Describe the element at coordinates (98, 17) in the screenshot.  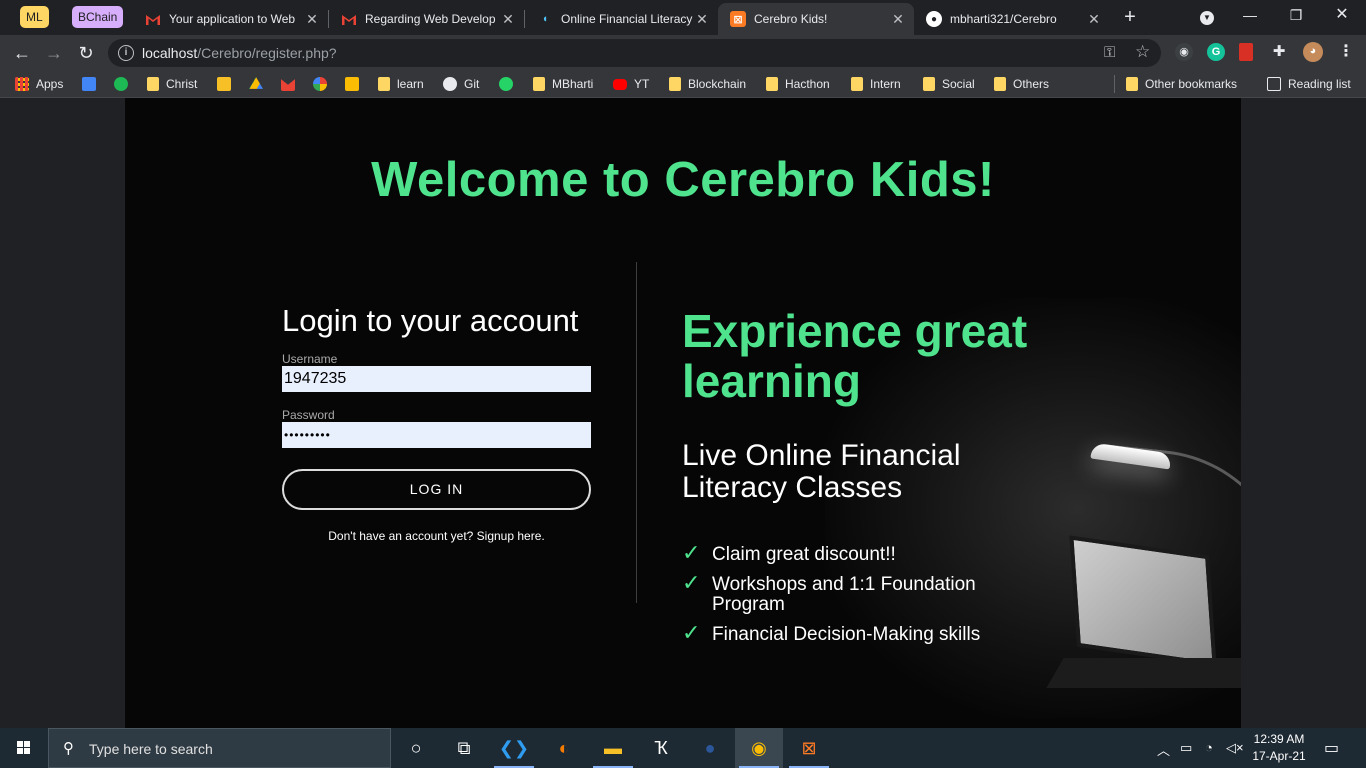
I see `tab-group-bchain: BChain` at that location.